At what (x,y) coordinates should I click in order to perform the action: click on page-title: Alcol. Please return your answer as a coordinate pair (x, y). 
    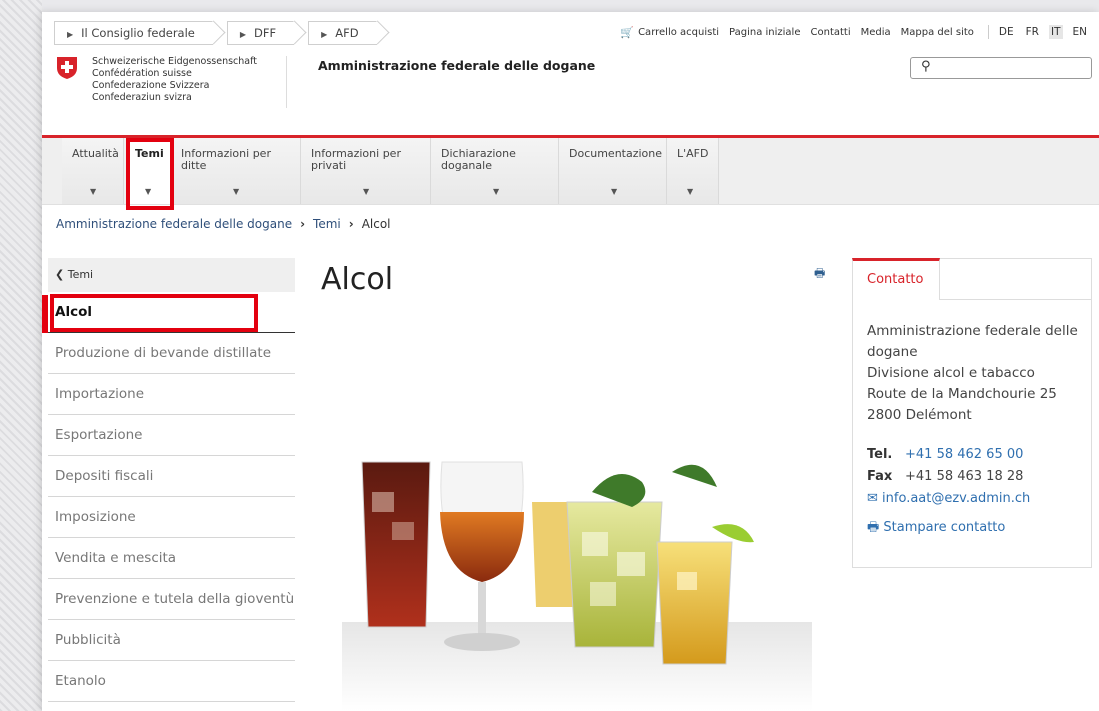
    Looking at the image, I should click on (357, 279).